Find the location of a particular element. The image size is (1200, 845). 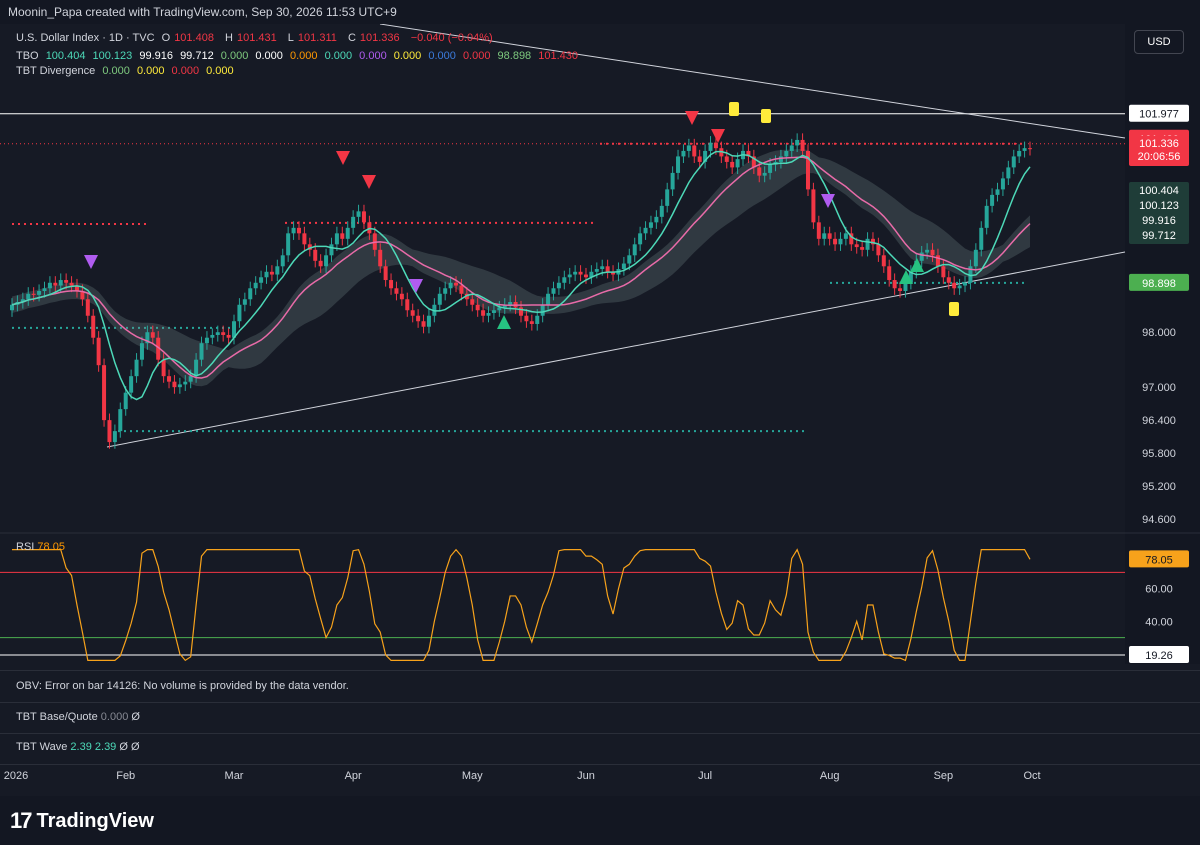

price-tick-label: 98.000 is located at coordinates (1159, 333).